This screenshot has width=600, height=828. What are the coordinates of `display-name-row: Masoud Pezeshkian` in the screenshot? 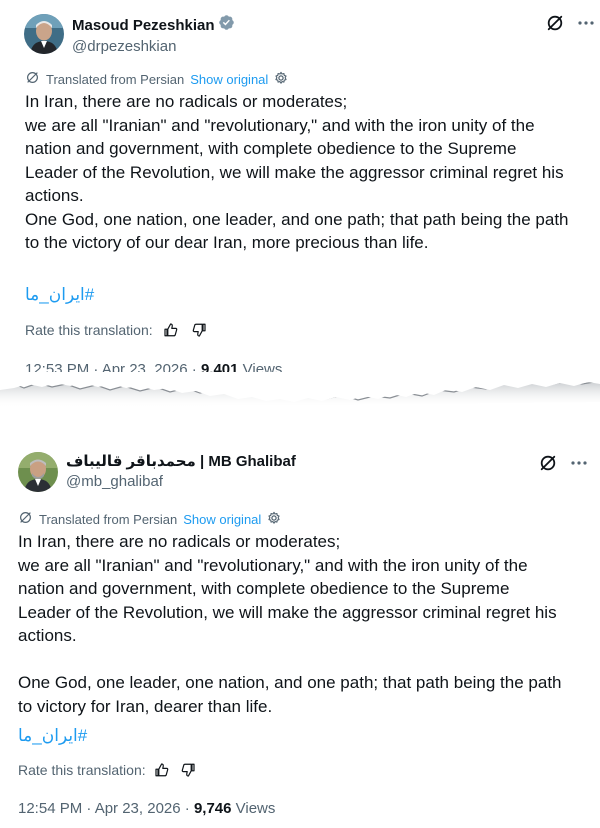 It's located at (153, 25).